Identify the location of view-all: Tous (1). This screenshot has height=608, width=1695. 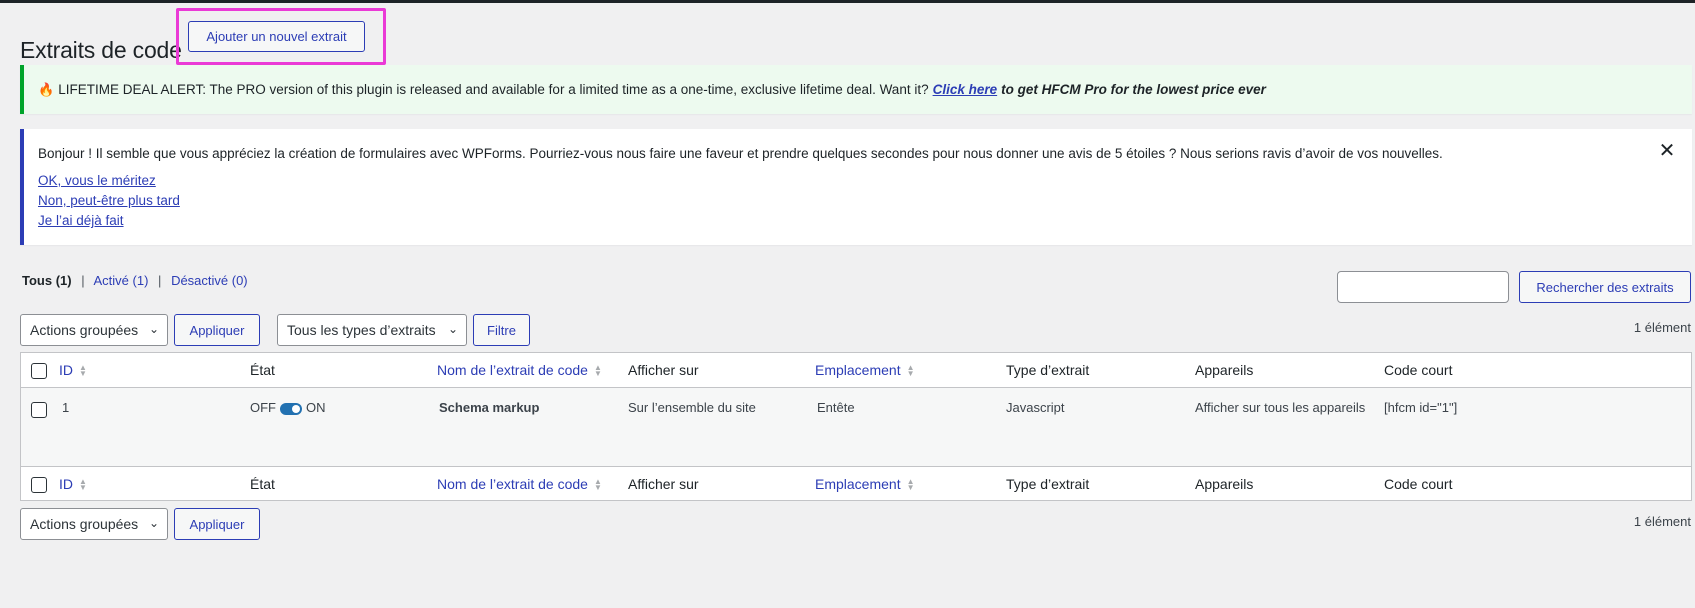
(47, 280).